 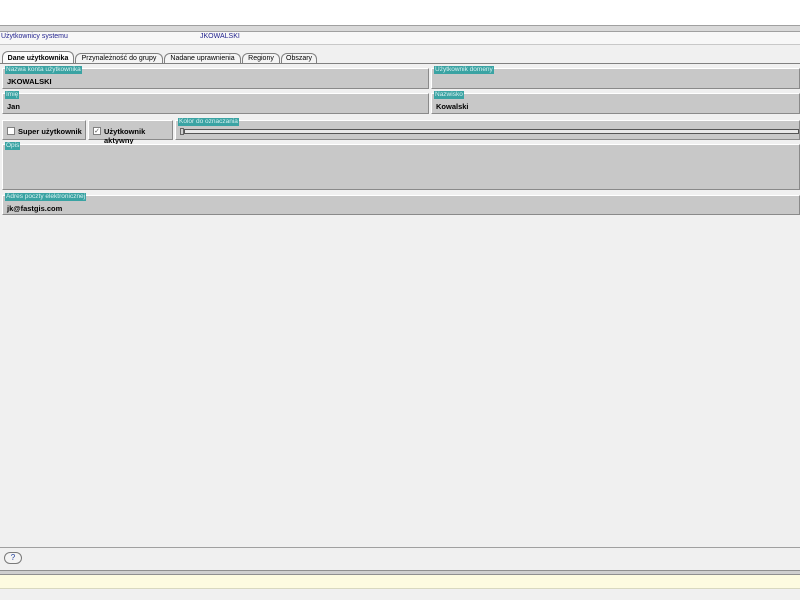 What do you see at coordinates (615, 102) in the screenshot?
I see `last-name-field: Nazwisko Kowalski` at bounding box center [615, 102].